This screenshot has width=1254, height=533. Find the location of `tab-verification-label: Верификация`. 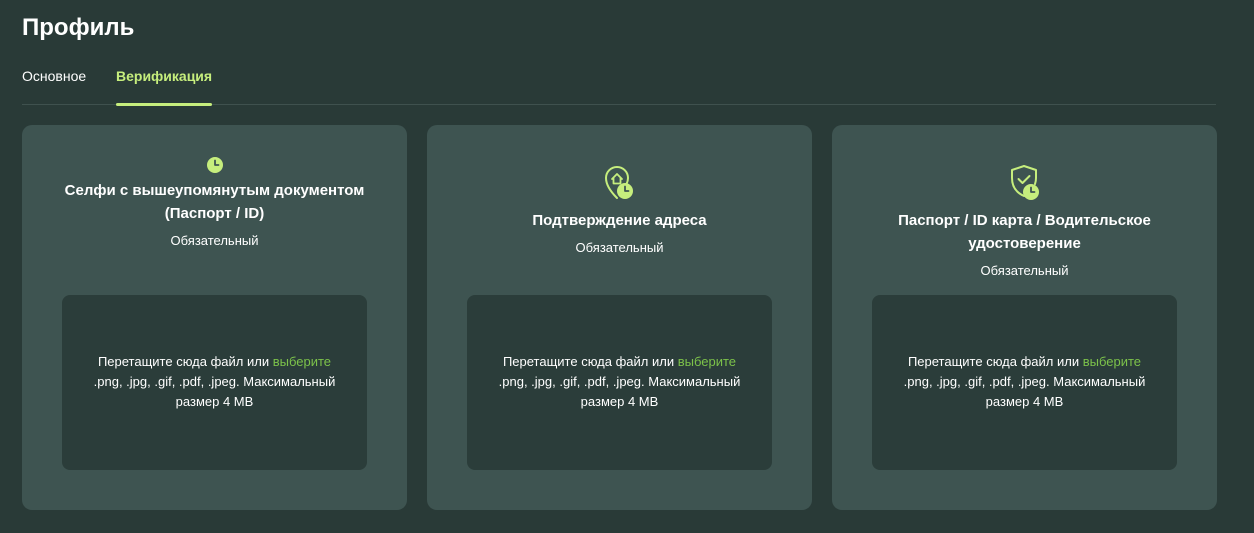

tab-verification-label: Верификация is located at coordinates (164, 76).